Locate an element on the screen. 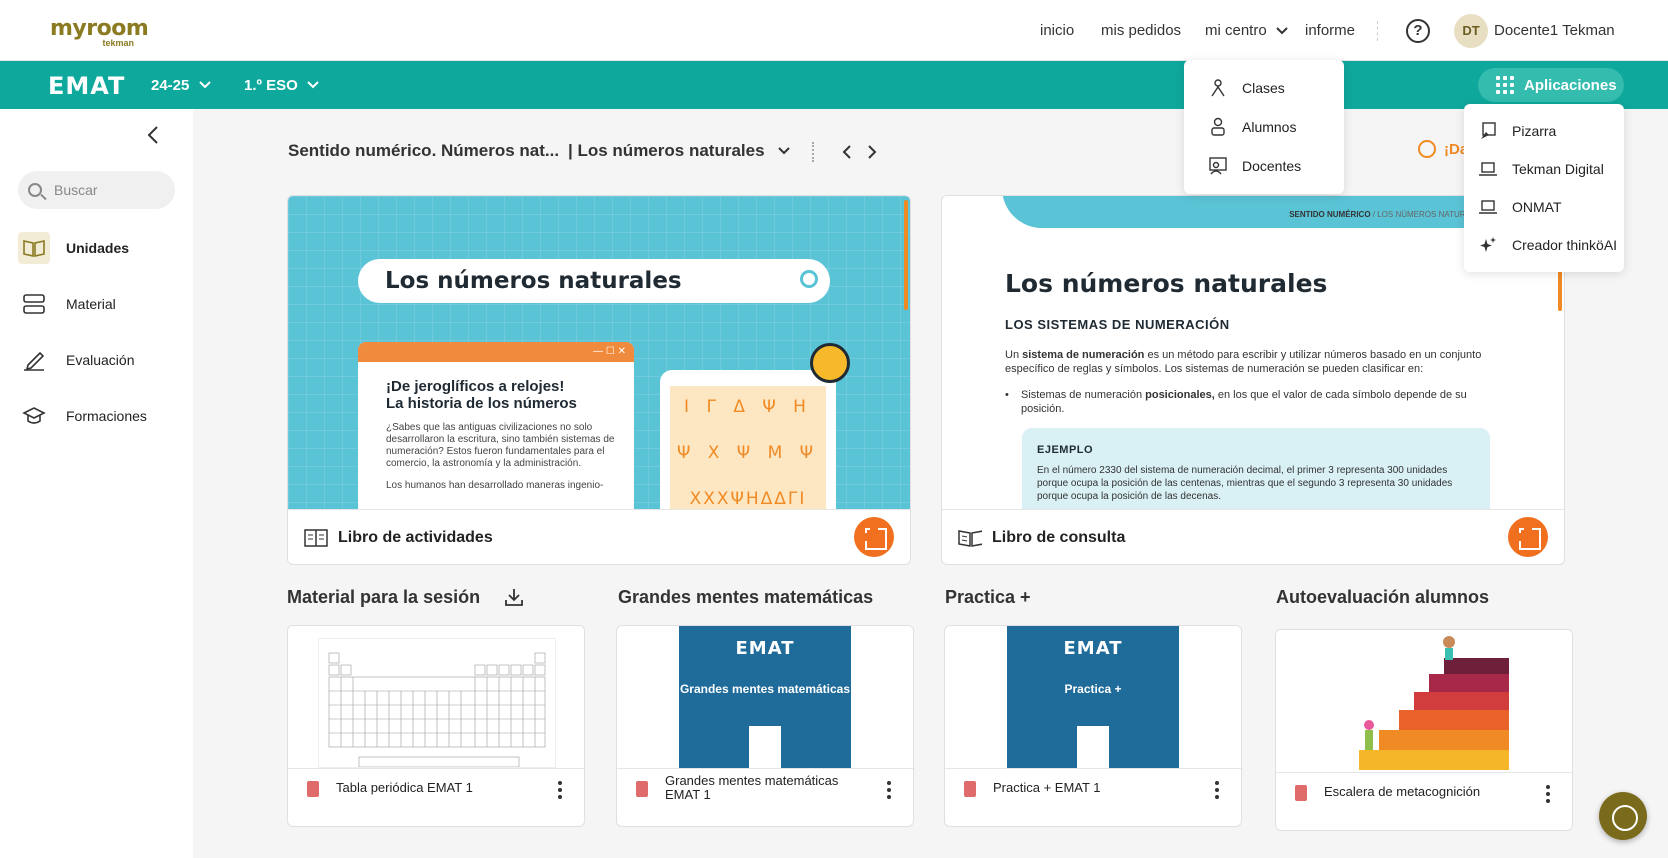 This screenshot has width=1668, height=858. menu-item-label: Creador thinköAI is located at coordinates (1565, 245).